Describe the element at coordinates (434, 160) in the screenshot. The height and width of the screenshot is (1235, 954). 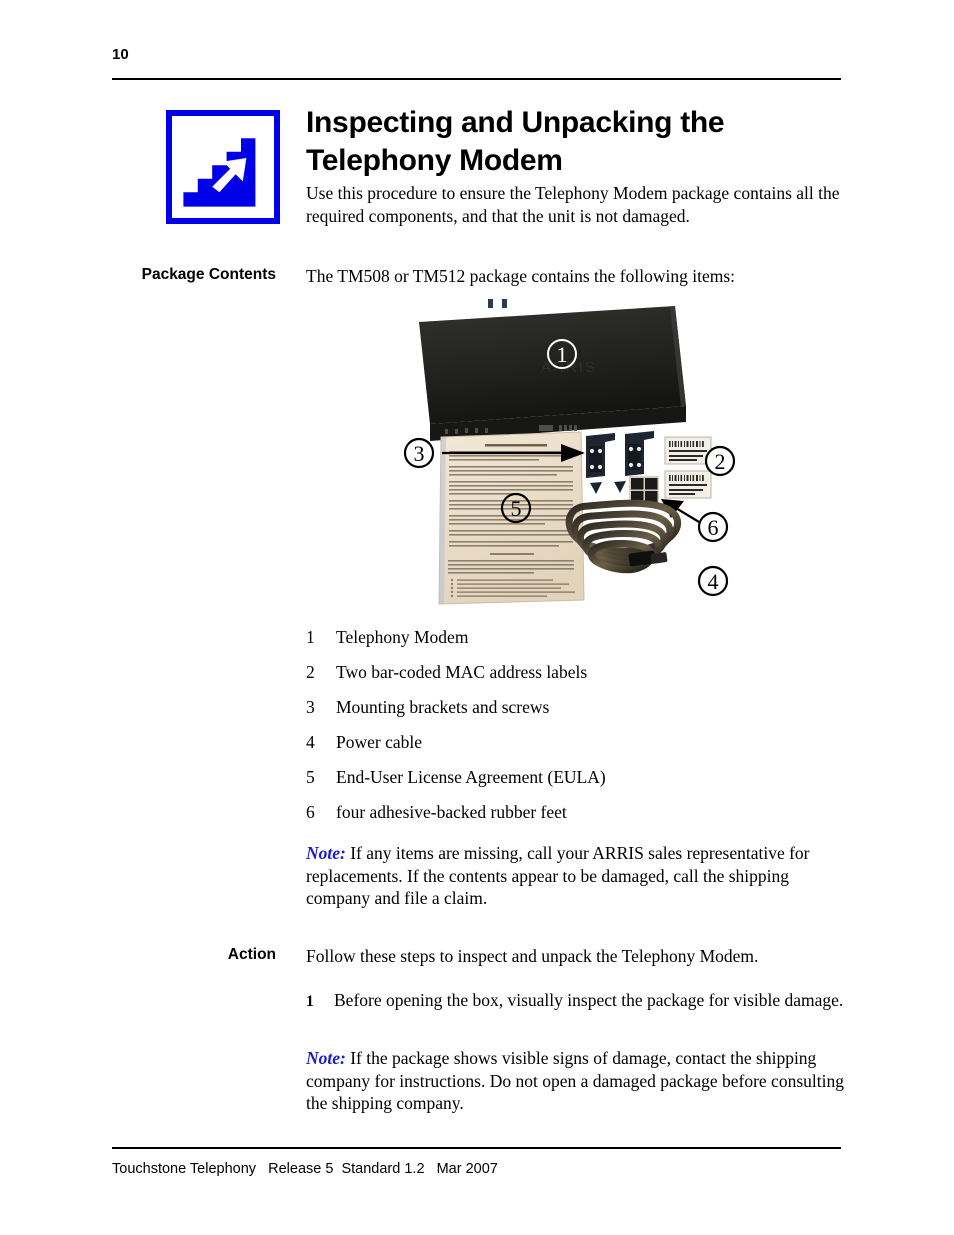
I see `page-title-line-2: Telephony Modem` at that location.